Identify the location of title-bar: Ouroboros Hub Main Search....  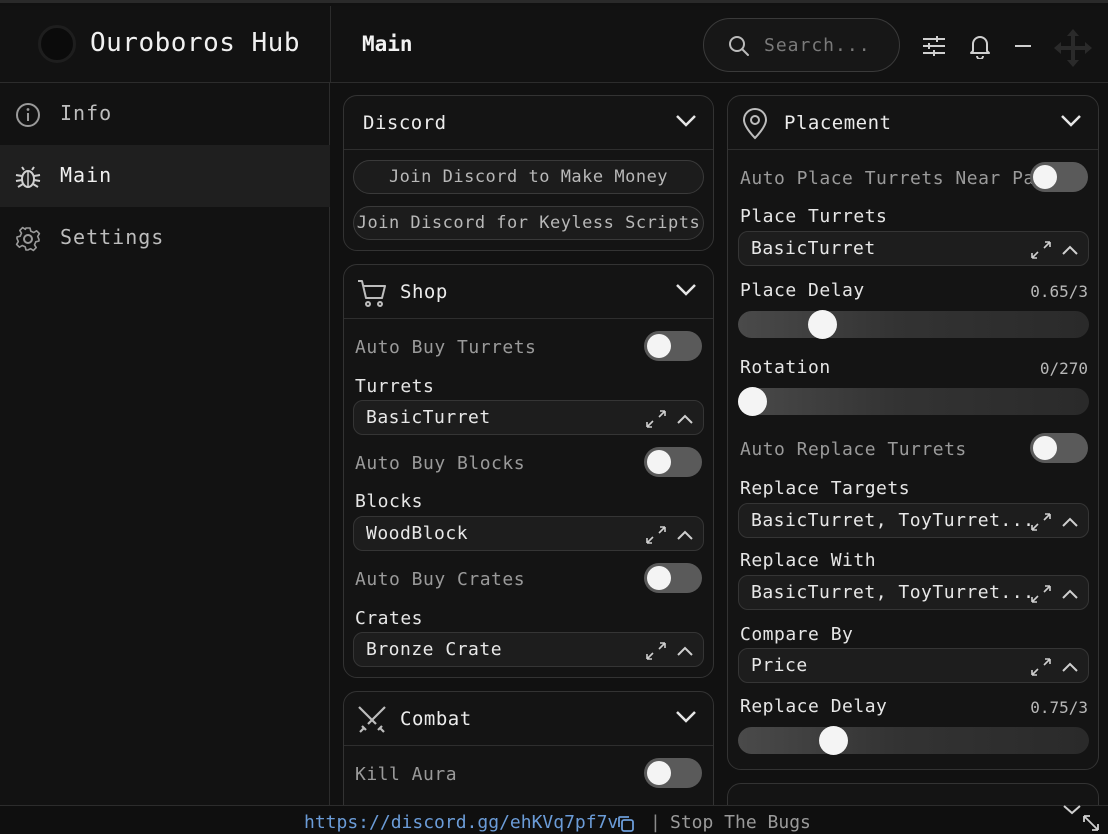
(554, 44).